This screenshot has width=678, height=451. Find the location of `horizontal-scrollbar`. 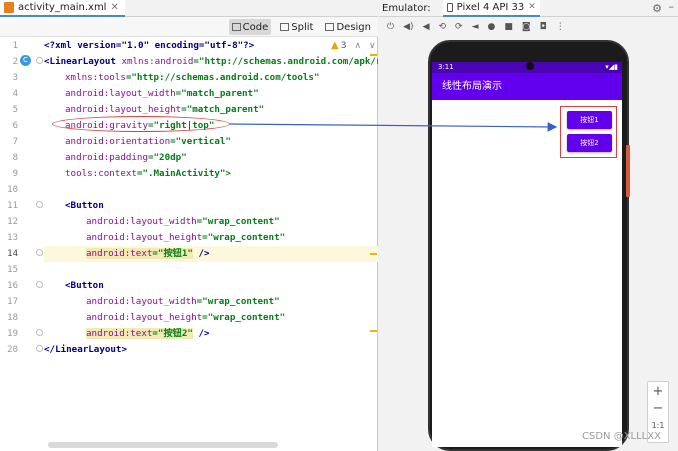

horizontal-scrollbar is located at coordinates (163, 445).